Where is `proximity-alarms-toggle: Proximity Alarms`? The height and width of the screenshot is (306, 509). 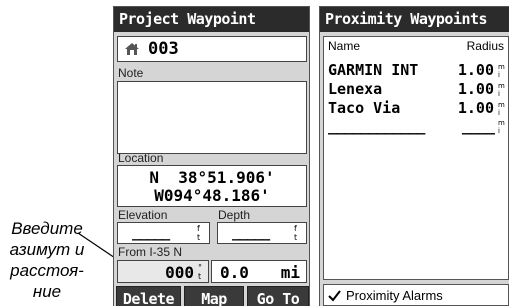
proximity-alarms-toggle: Proximity Alarms is located at coordinates (416, 295).